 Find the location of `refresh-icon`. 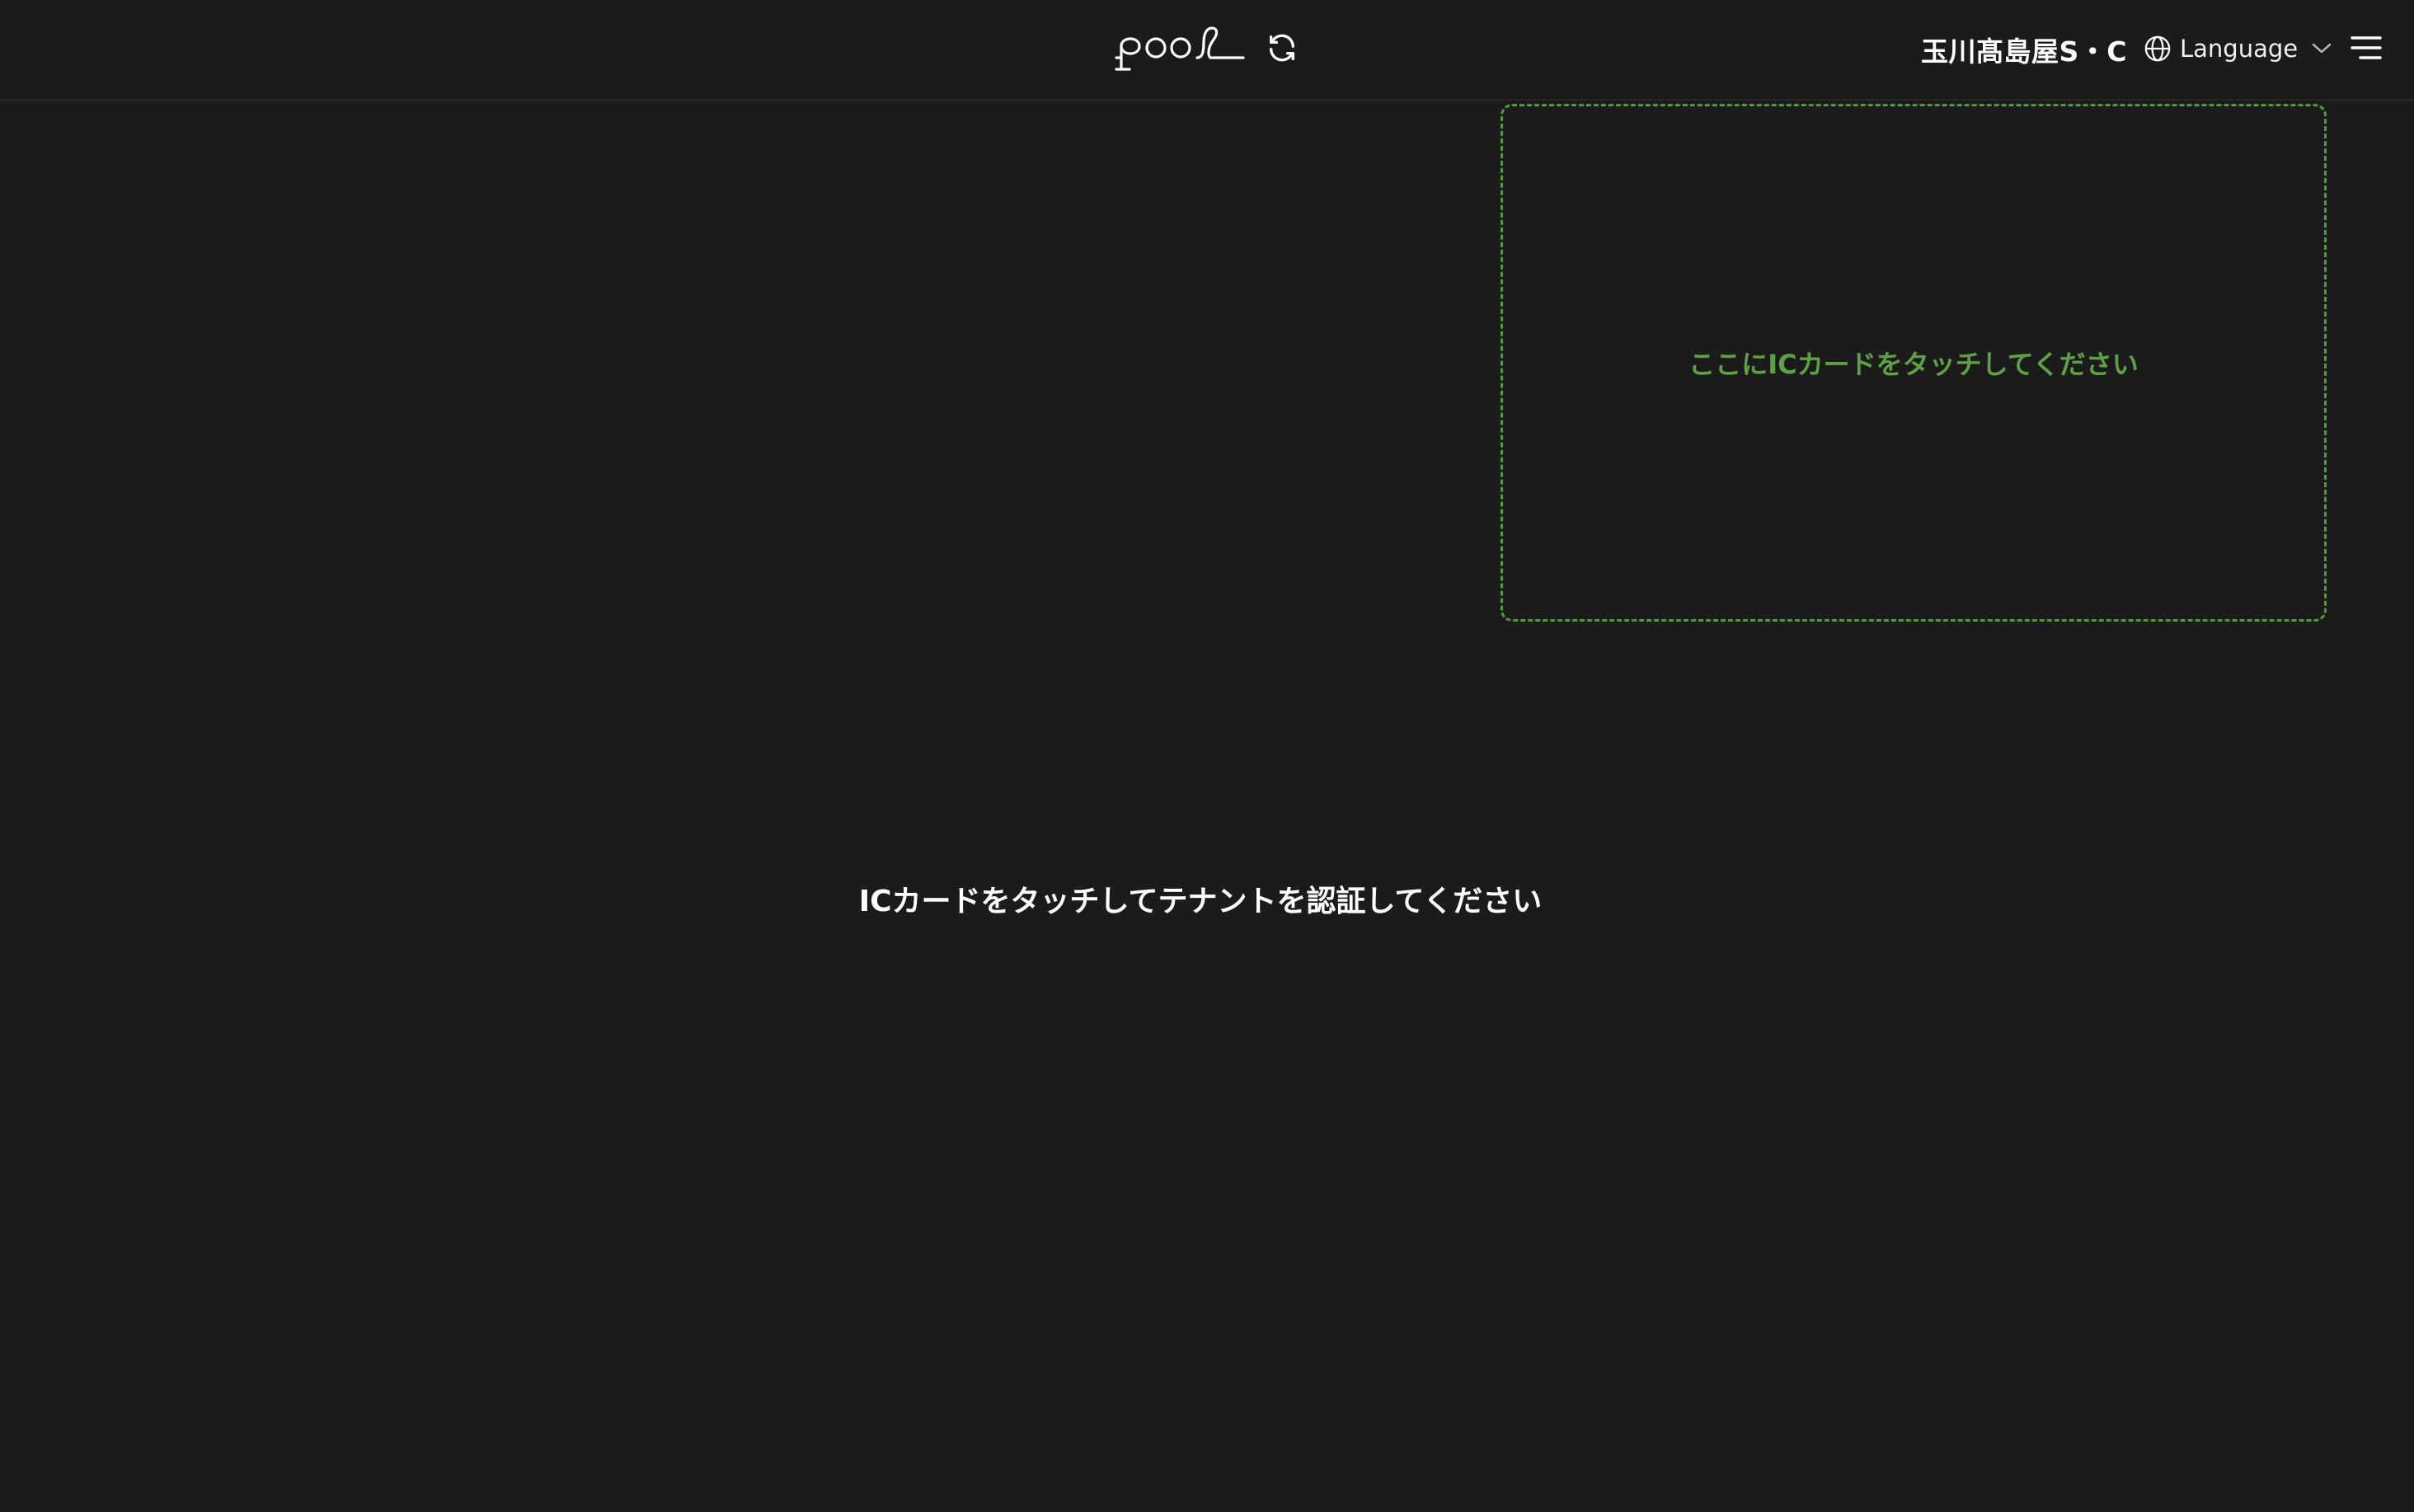

refresh-icon is located at coordinates (1282, 48).